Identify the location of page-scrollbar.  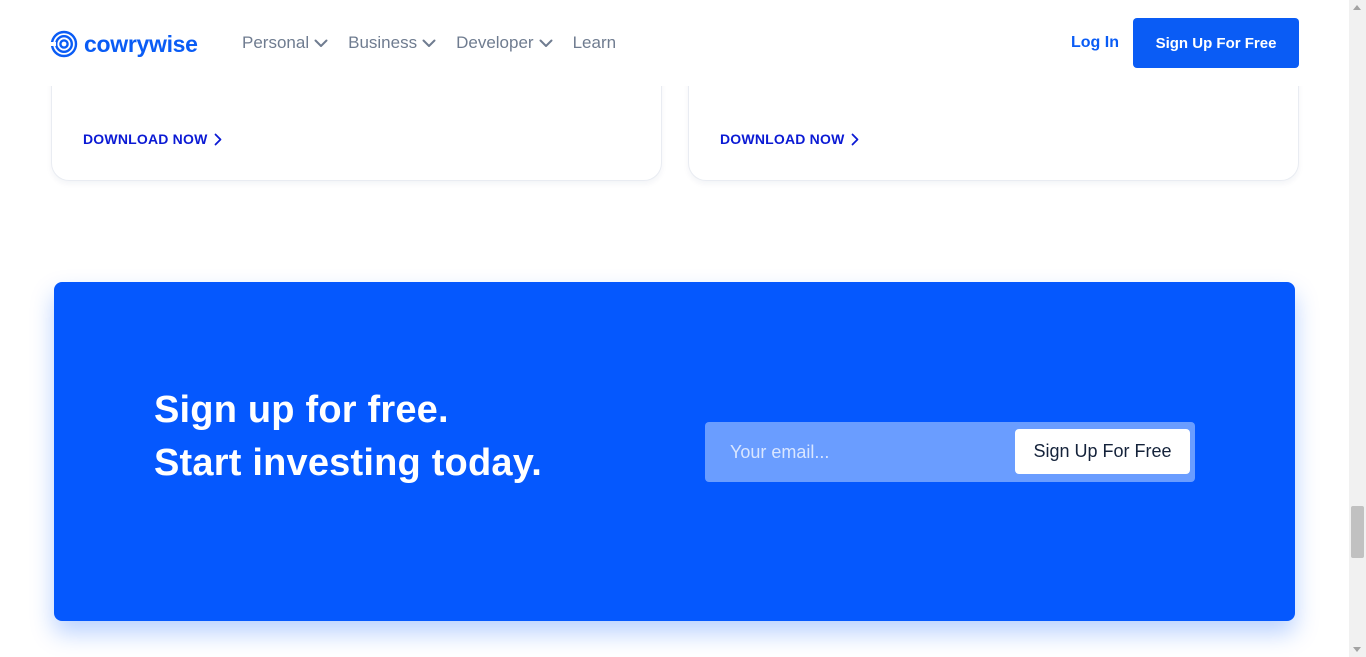
(1357, 328).